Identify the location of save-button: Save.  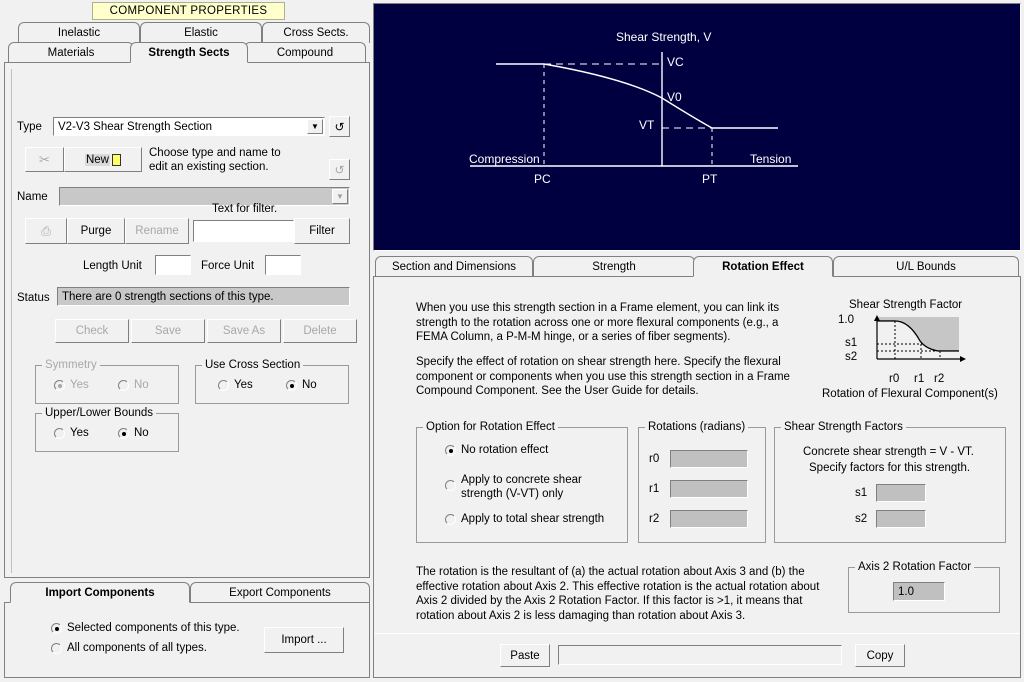
(168, 331).